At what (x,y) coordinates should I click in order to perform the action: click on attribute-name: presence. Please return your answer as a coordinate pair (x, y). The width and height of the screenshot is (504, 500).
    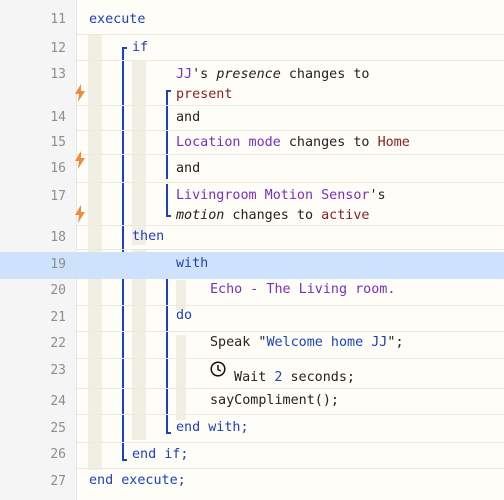
    Looking at the image, I should click on (248, 74).